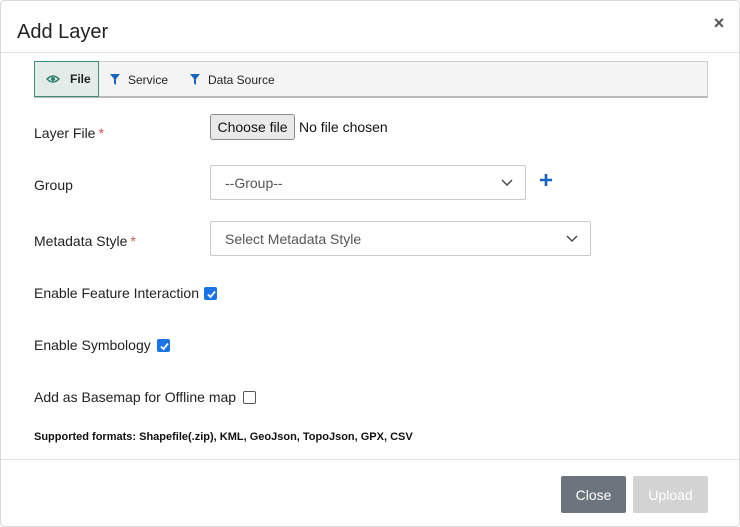 The width and height of the screenshot is (740, 527). Describe the element at coordinates (249, 397) in the screenshot. I see `basemap-offline-checkbox` at that location.